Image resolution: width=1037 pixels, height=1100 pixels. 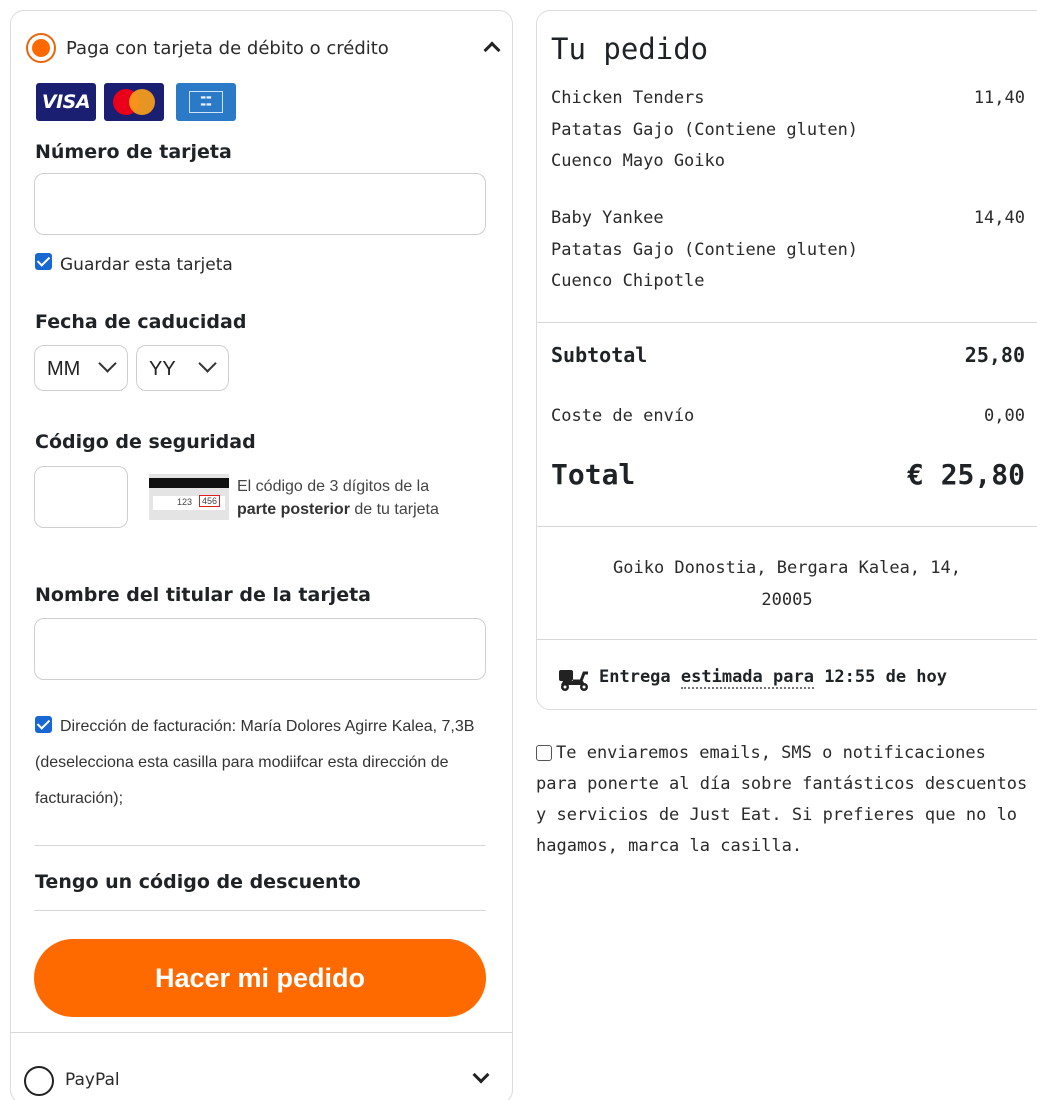 What do you see at coordinates (210, 501) in the screenshot?
I see `cvv-digits-highlight: 456` at bounding box center [210, 501].